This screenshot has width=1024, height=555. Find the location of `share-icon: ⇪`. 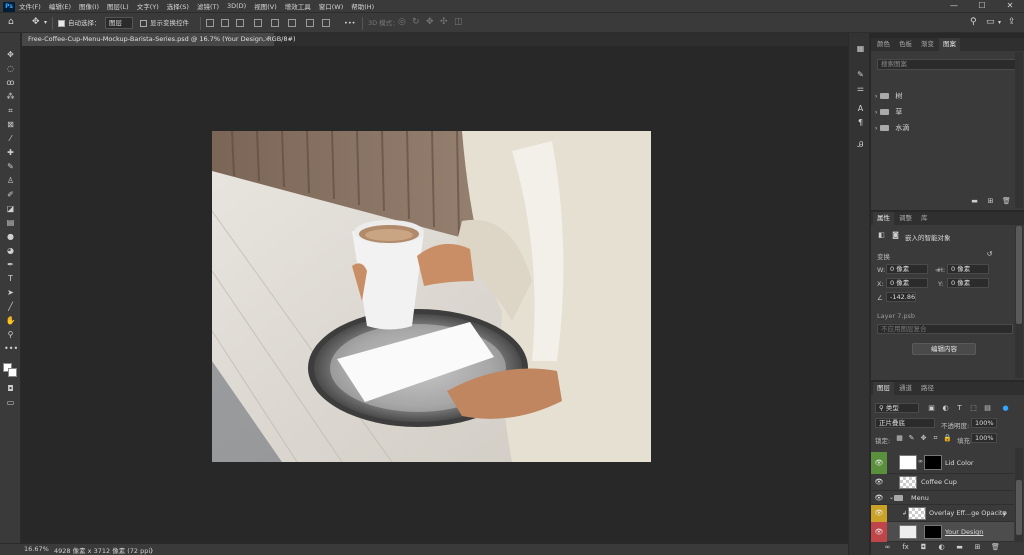

share-icon: ⇪ is located at coordinates (1012, 22).